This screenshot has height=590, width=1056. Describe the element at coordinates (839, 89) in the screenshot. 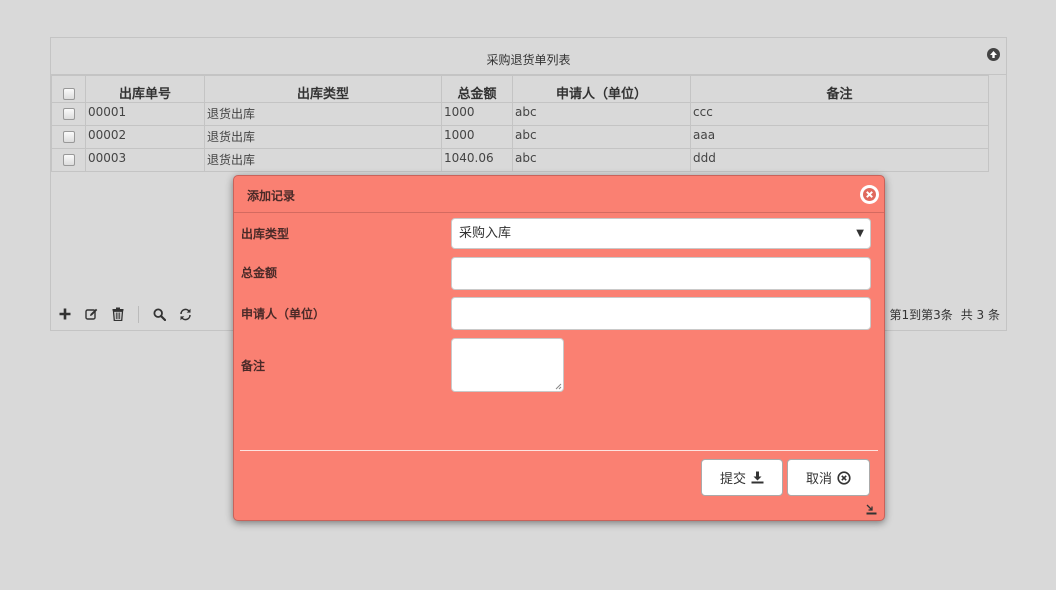

I see `column-header: 备注` at that location.